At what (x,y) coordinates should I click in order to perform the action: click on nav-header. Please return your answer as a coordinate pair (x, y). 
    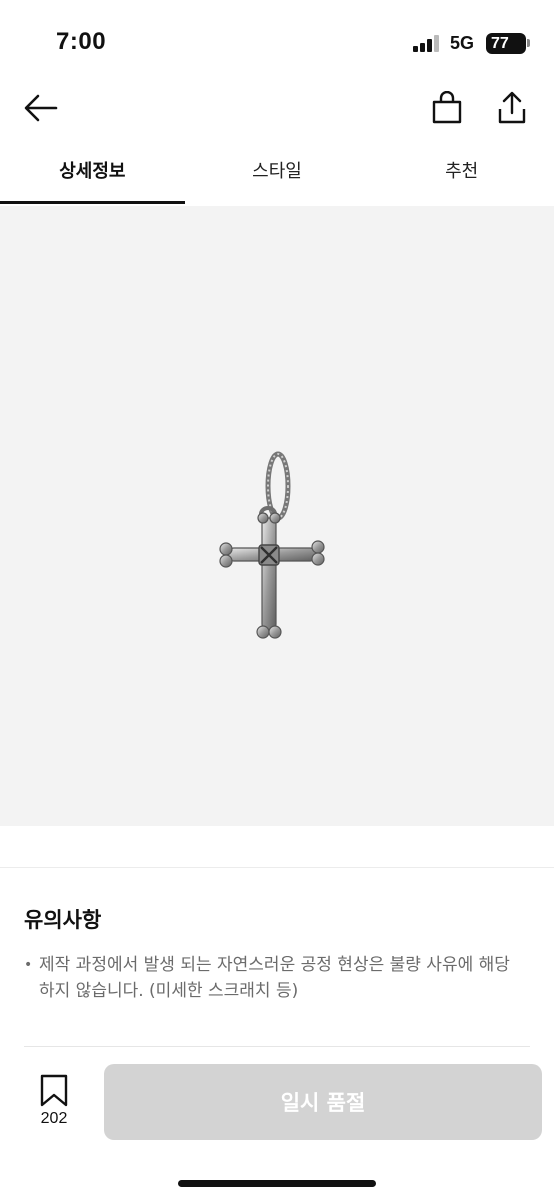
    Looking at the image, I should click on (277, 108).